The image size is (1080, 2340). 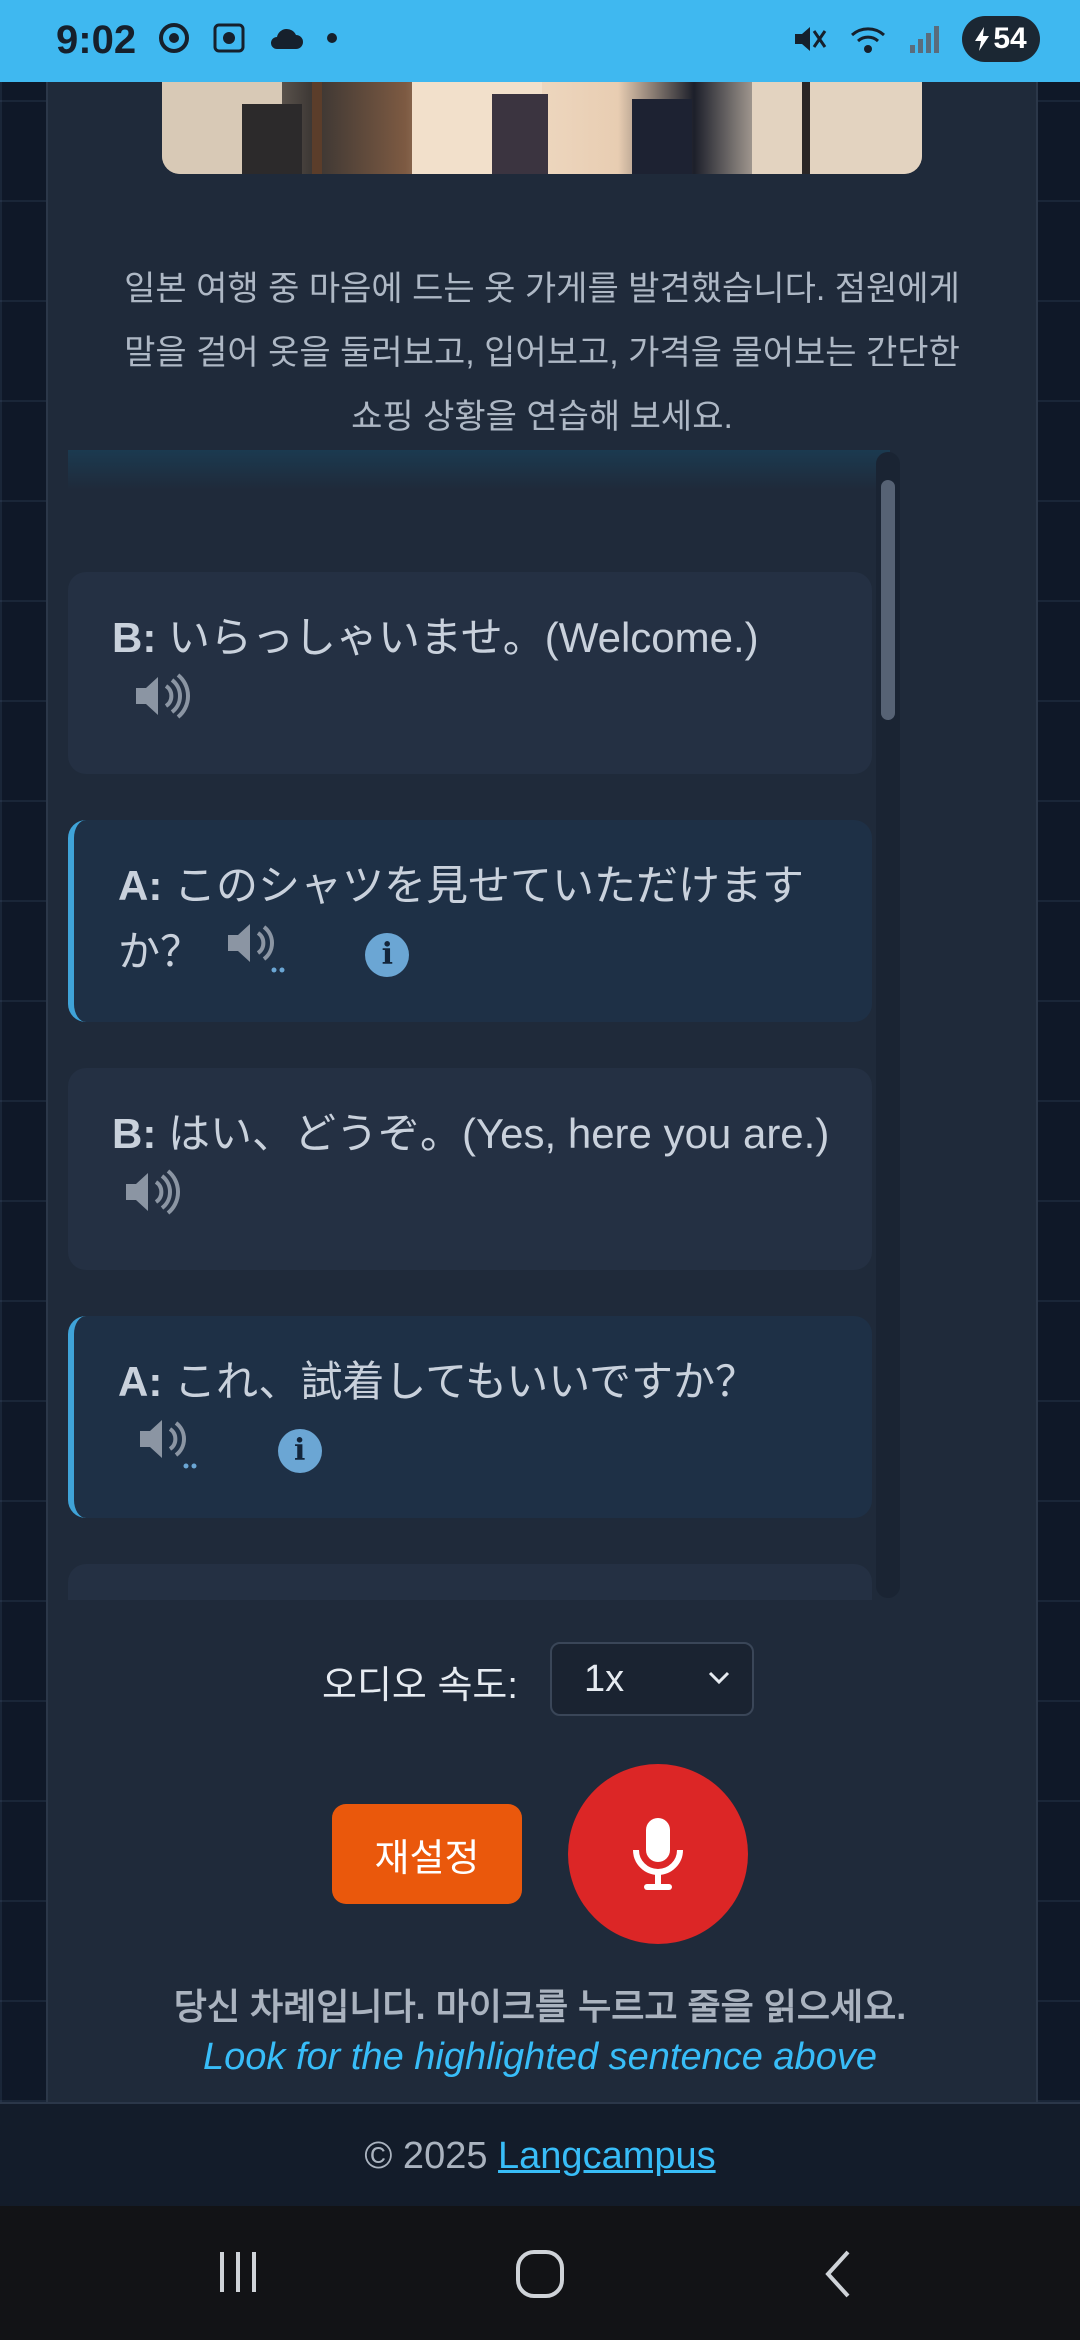 What do you see at coordinates (888, 1025) in the screenshot?
I see `dialogue-scrollbar` at bounding box center [888, 1025].